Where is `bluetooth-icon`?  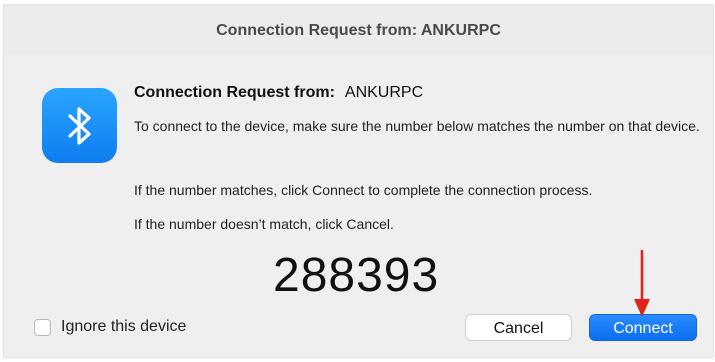 bluetooth-icon is located at coordinates (79, 125).